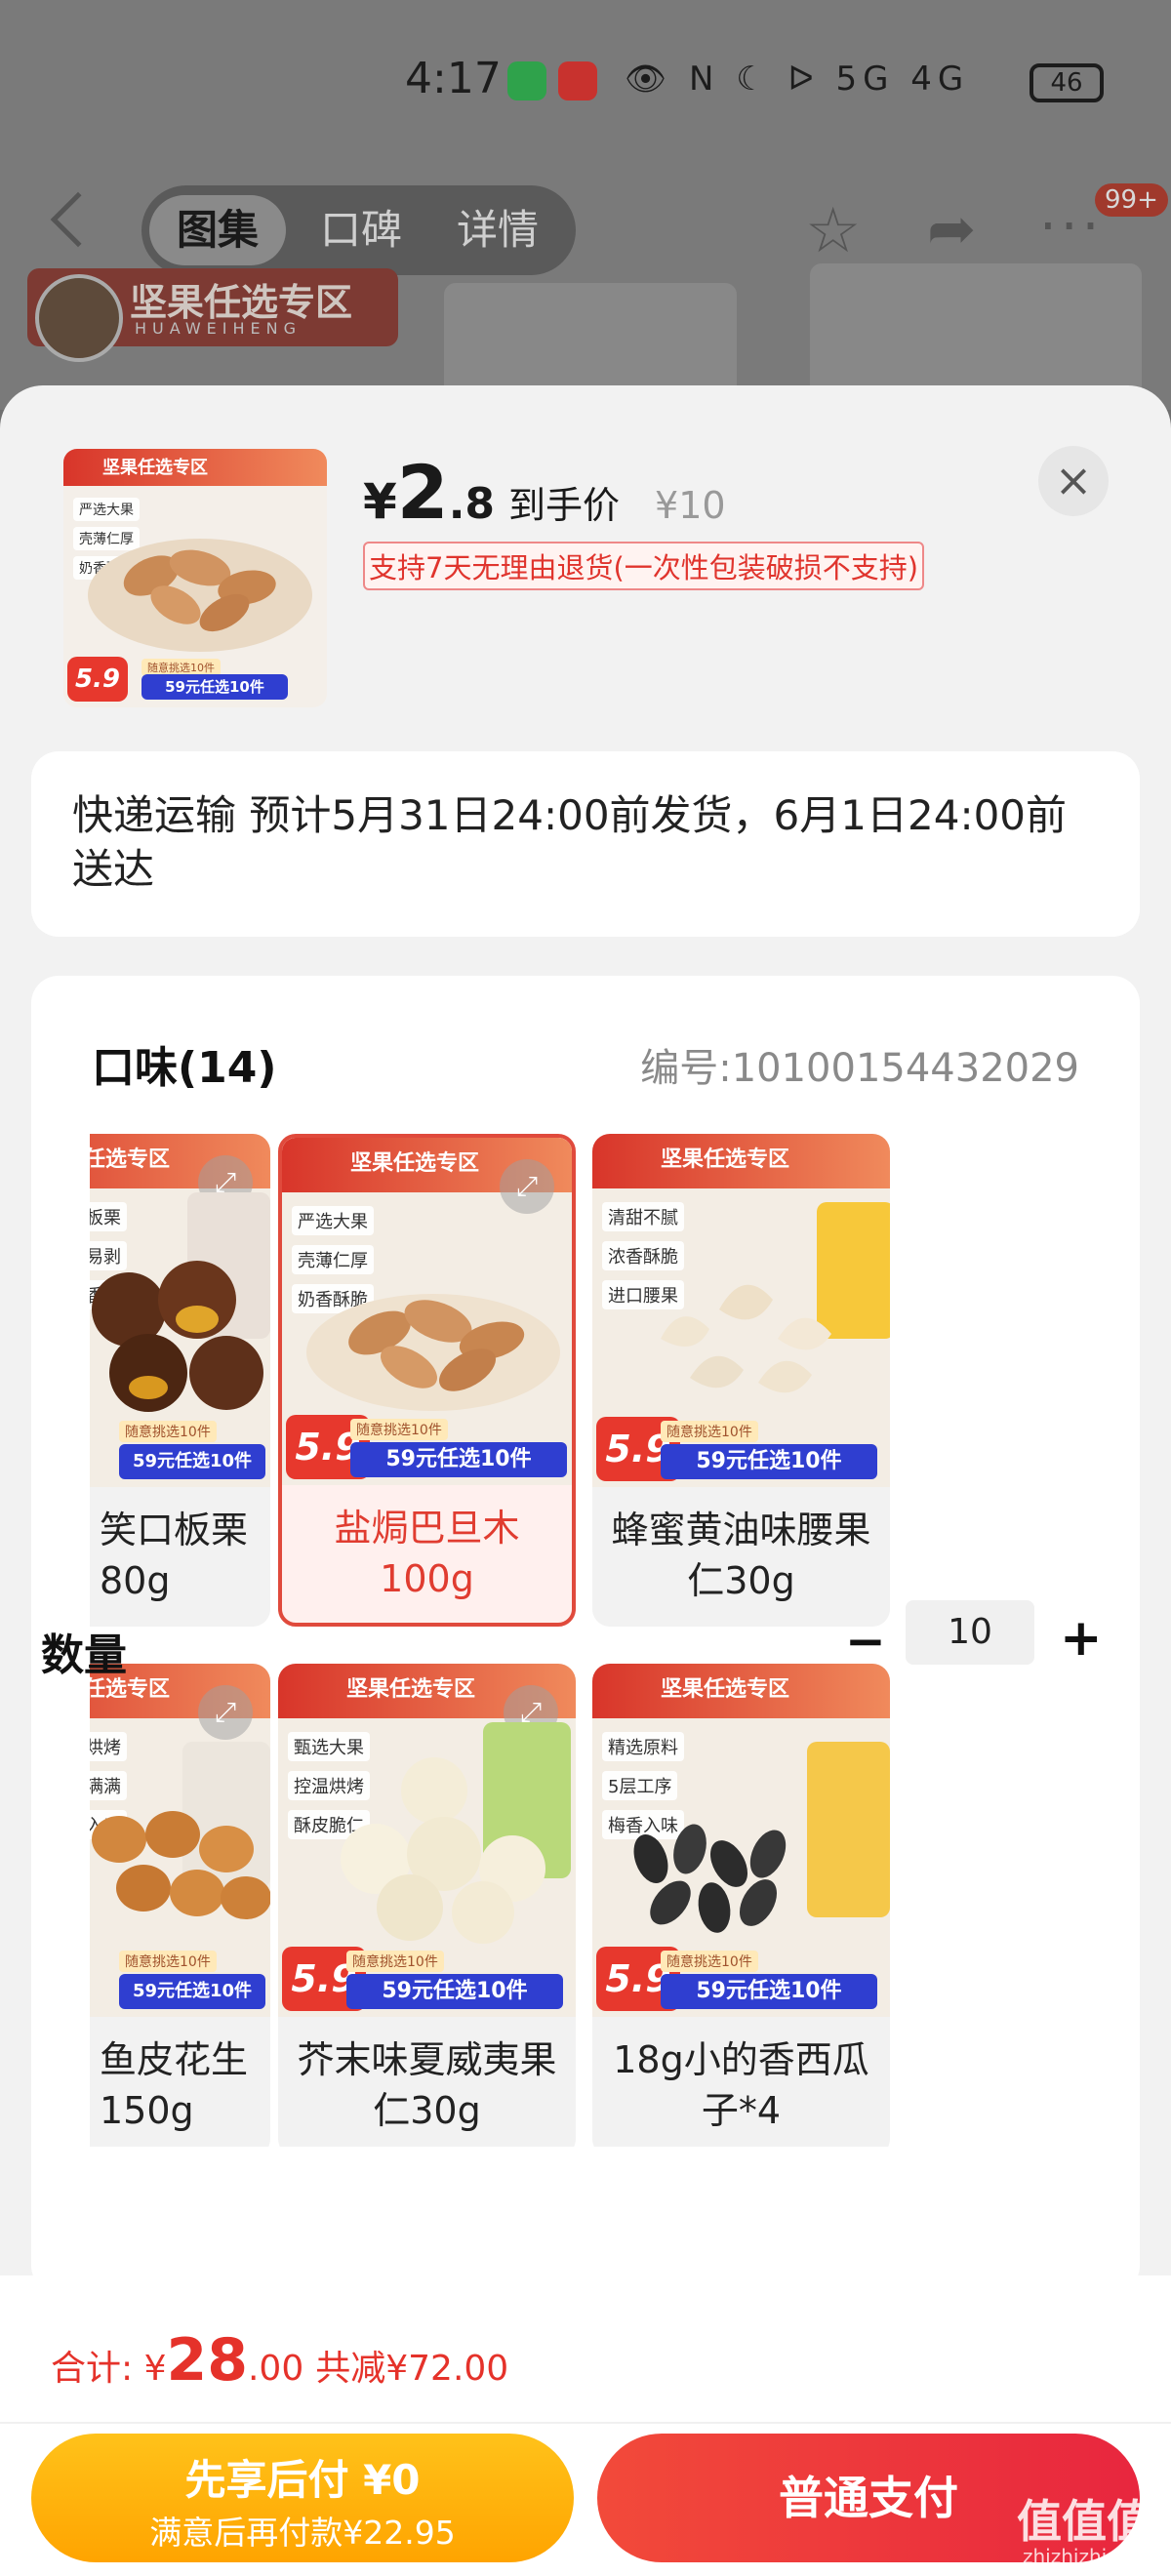 This screenshot has width=1171, height=2576. I want to click on more-icon: ···, so click(1071, 227).